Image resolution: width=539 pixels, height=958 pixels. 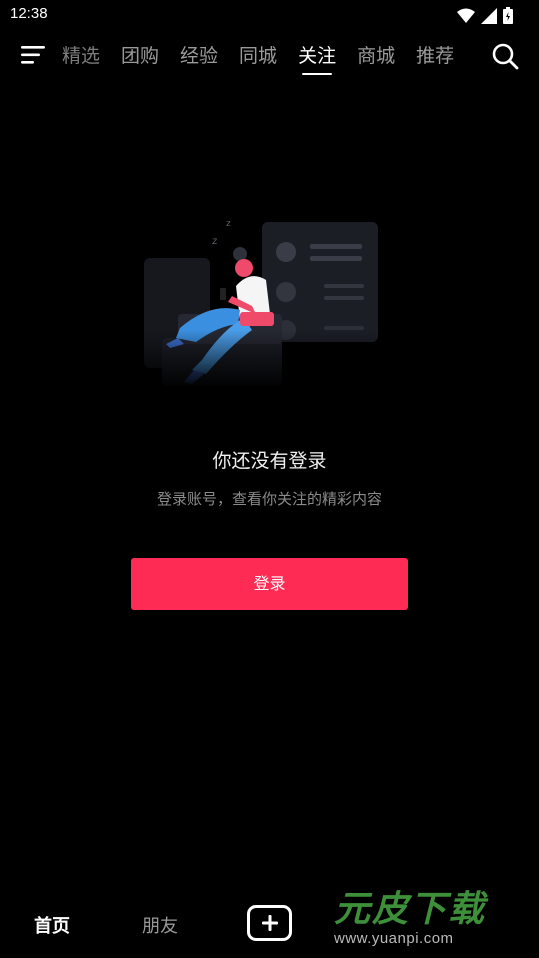 What do you see at coordinates (269, 584) in the screenshot?
I see `login-button: 登录` at bounding box center [269, 584].